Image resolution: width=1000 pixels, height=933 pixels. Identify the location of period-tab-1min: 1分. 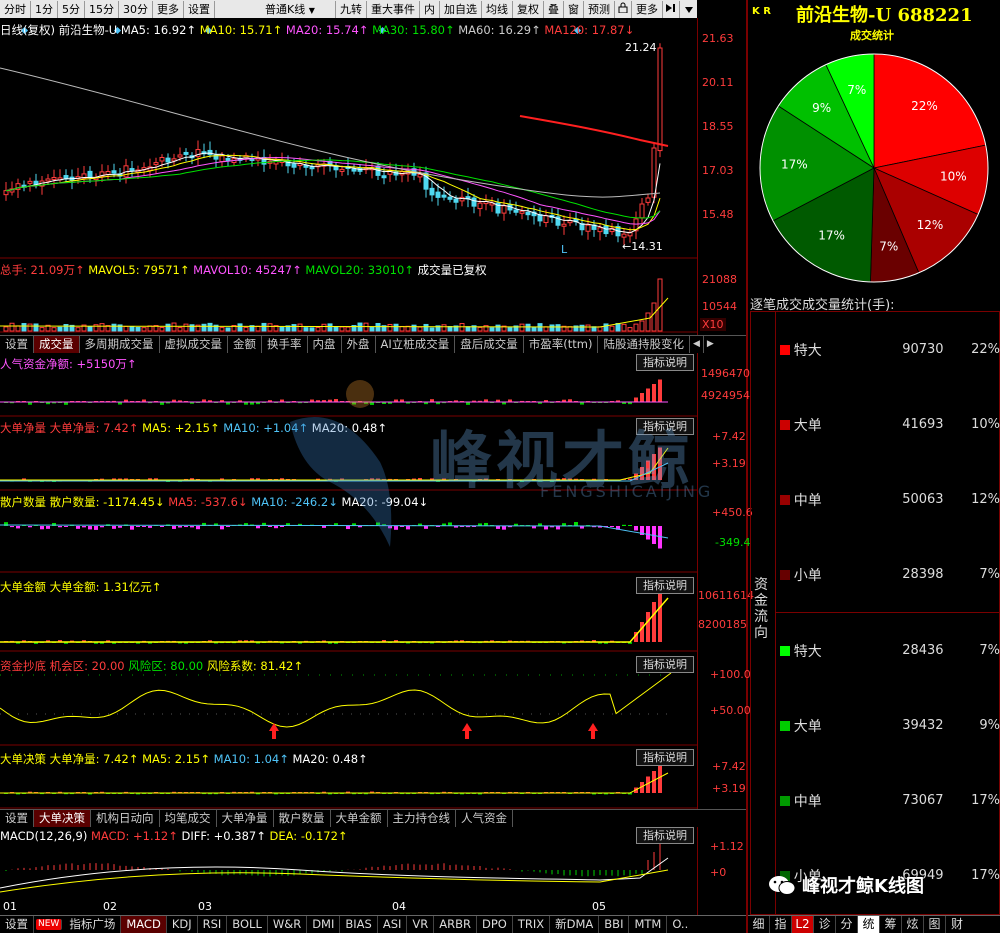
(44, 9).